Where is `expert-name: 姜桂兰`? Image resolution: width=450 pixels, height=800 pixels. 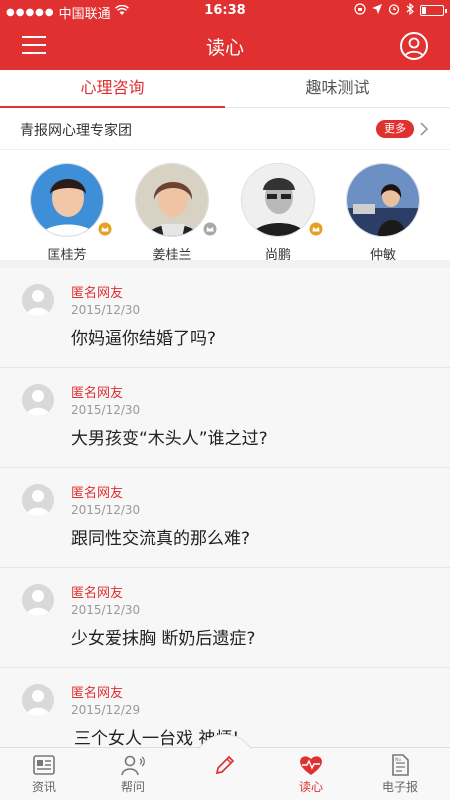
expert-name: 姜桂兰 is located at coordinates (172, 255).